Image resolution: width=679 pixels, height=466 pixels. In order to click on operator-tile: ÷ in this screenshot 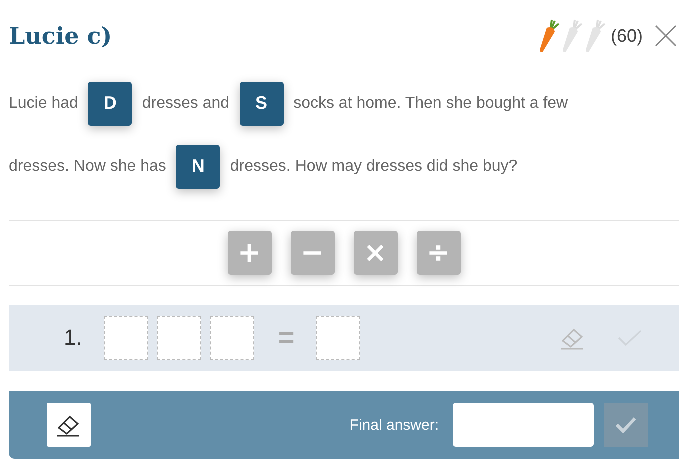, I will do `click(438, 253)`.